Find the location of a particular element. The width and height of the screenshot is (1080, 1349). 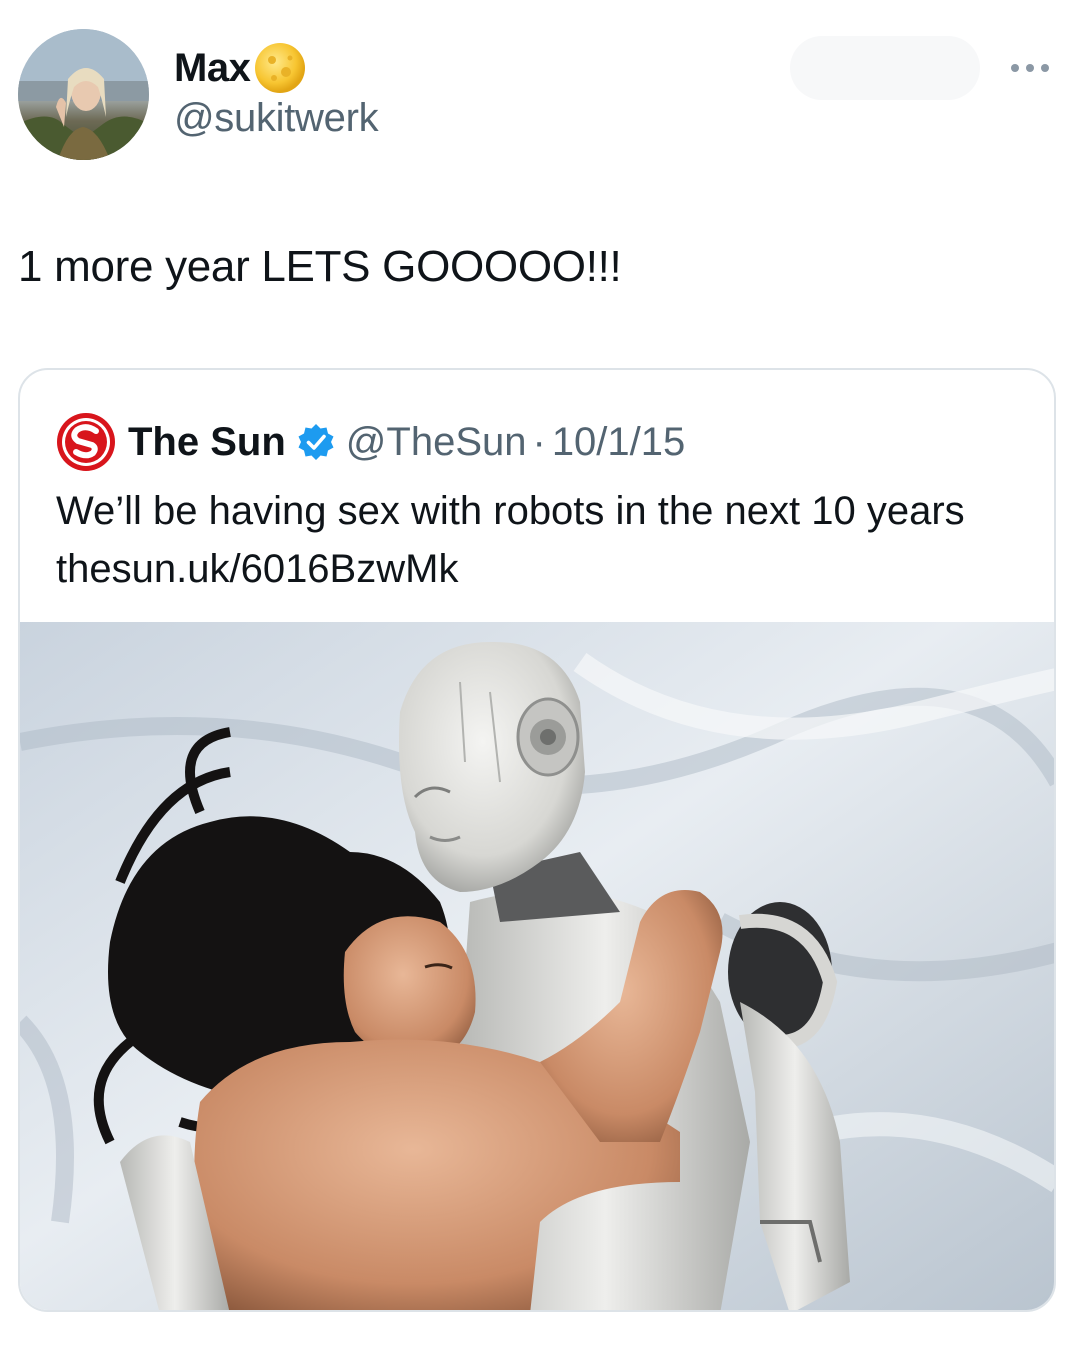

tweet-text: 1 more year LETS GOOOOO!!! is located at coordinates (320, 266).